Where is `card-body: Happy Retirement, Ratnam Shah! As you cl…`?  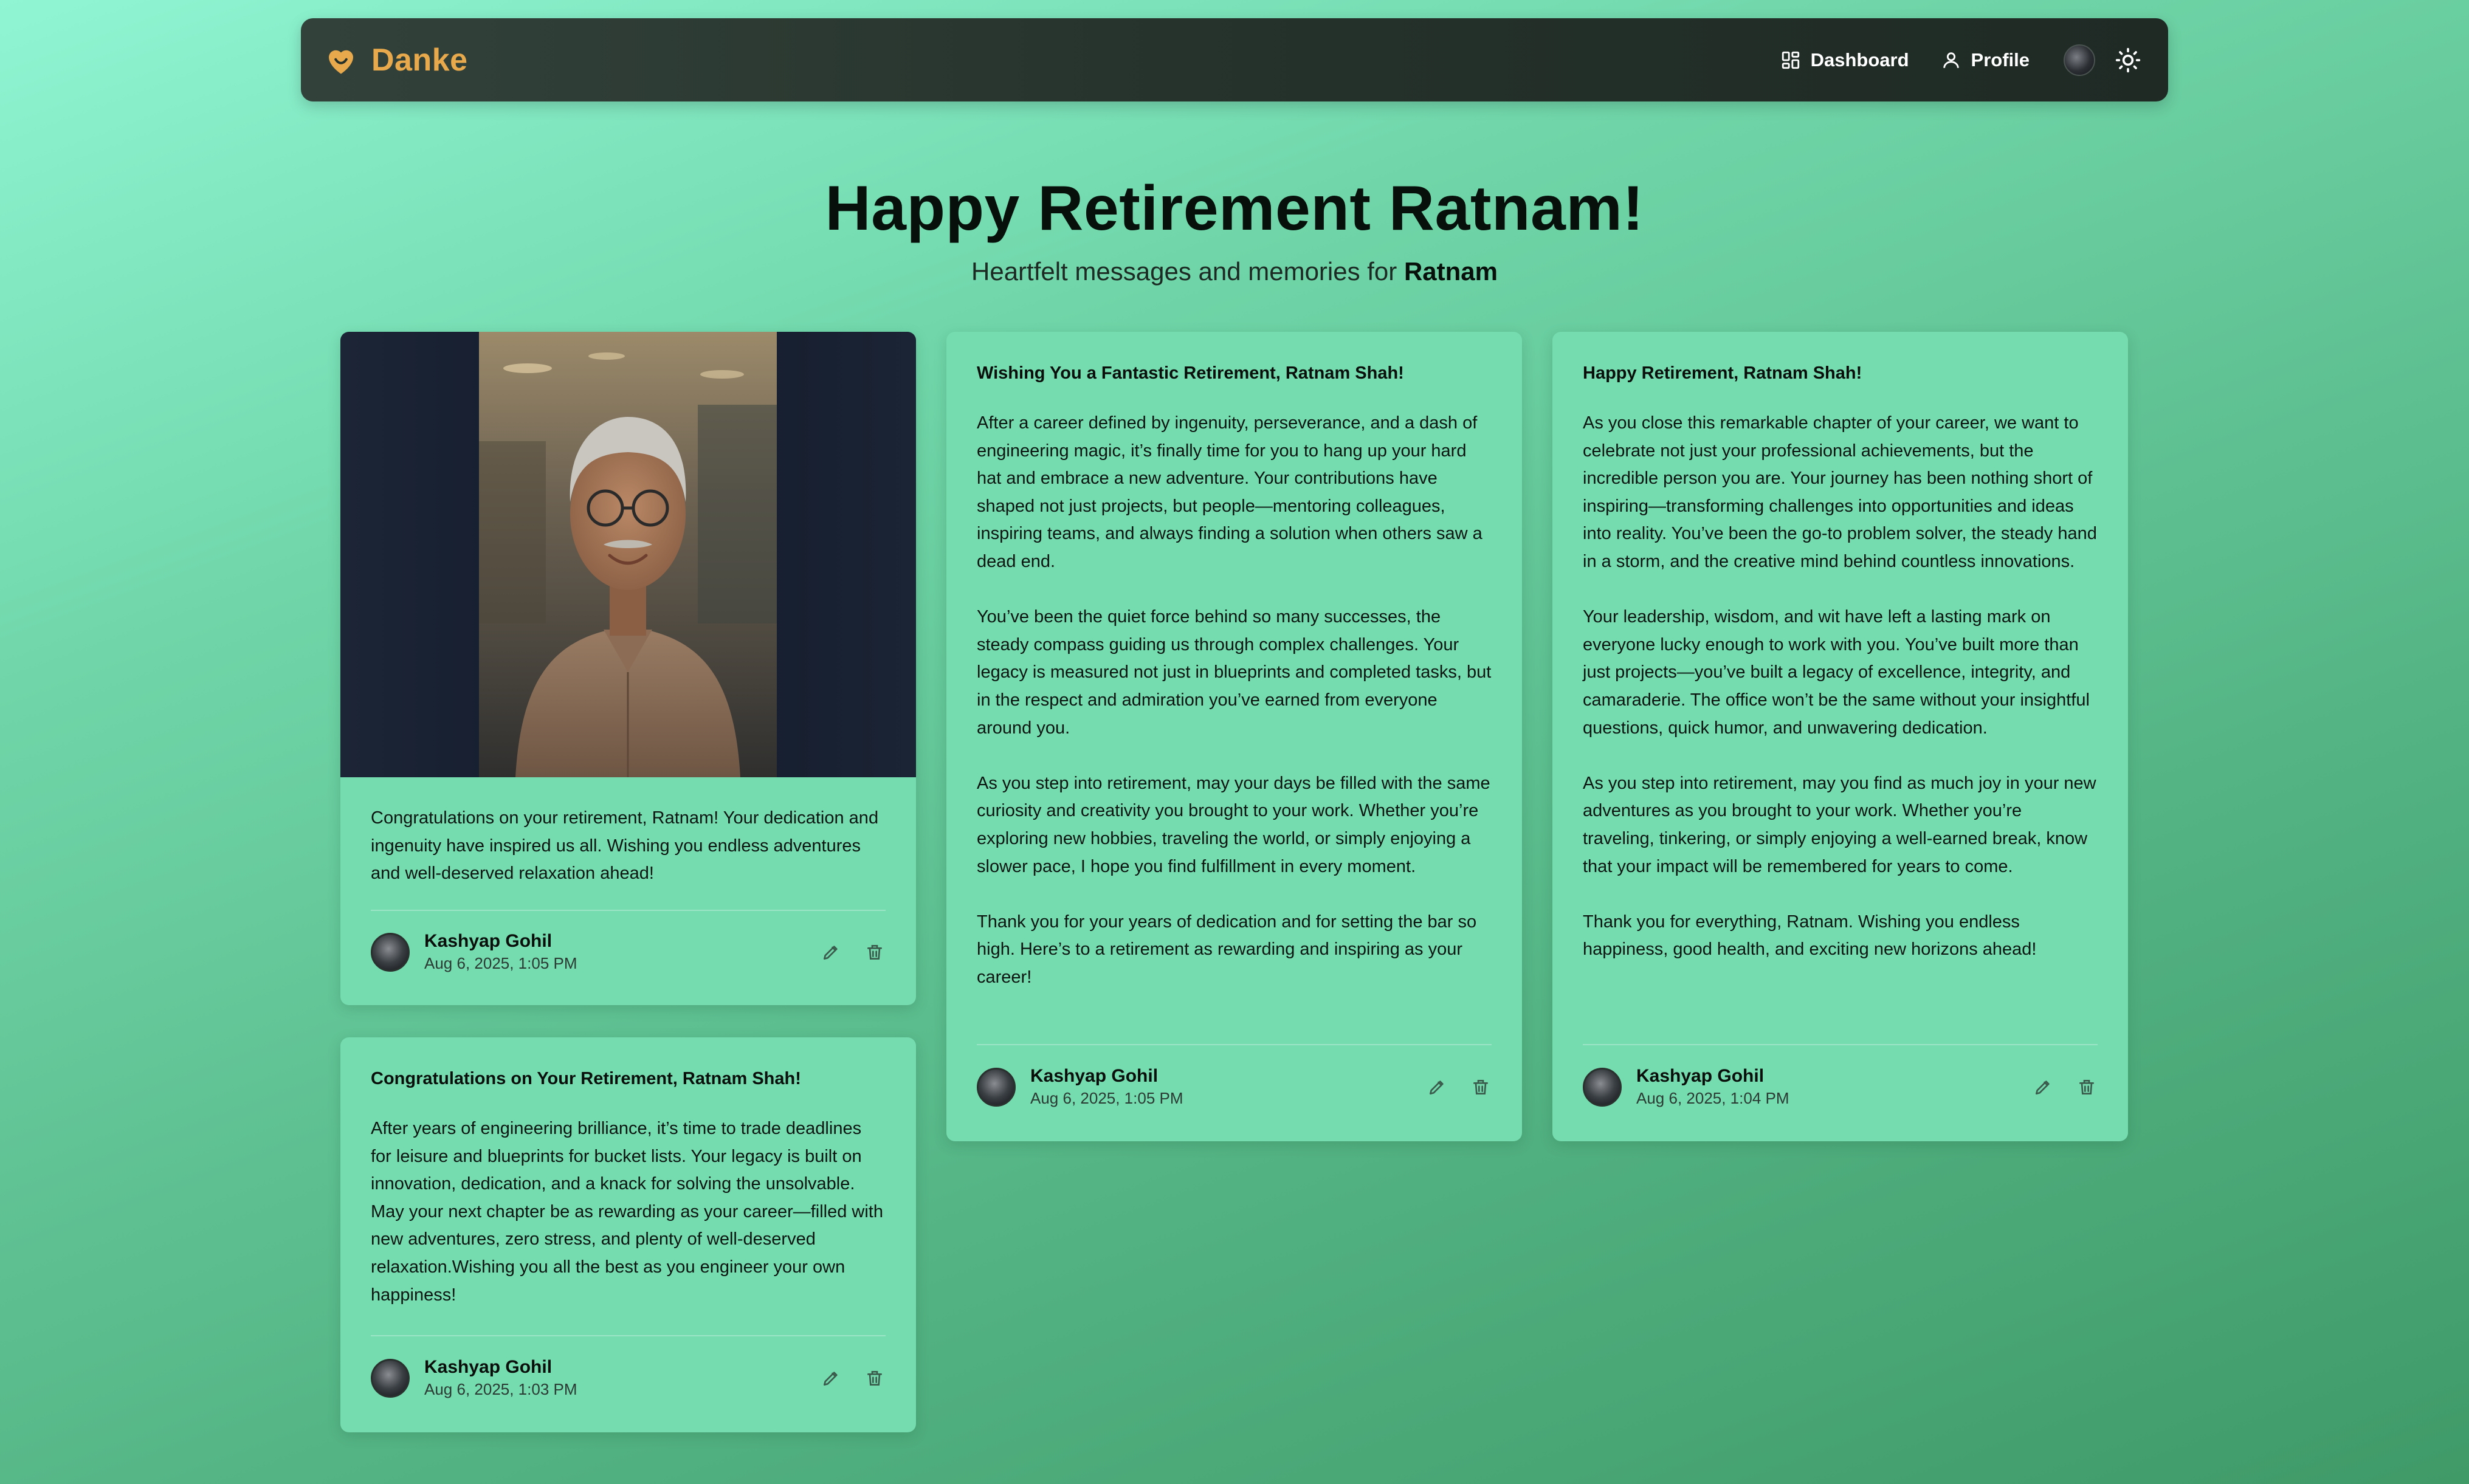 card-body: Happy Retirement, Ratnam Shah! As you cl… is located at coordinates (1840, 664).